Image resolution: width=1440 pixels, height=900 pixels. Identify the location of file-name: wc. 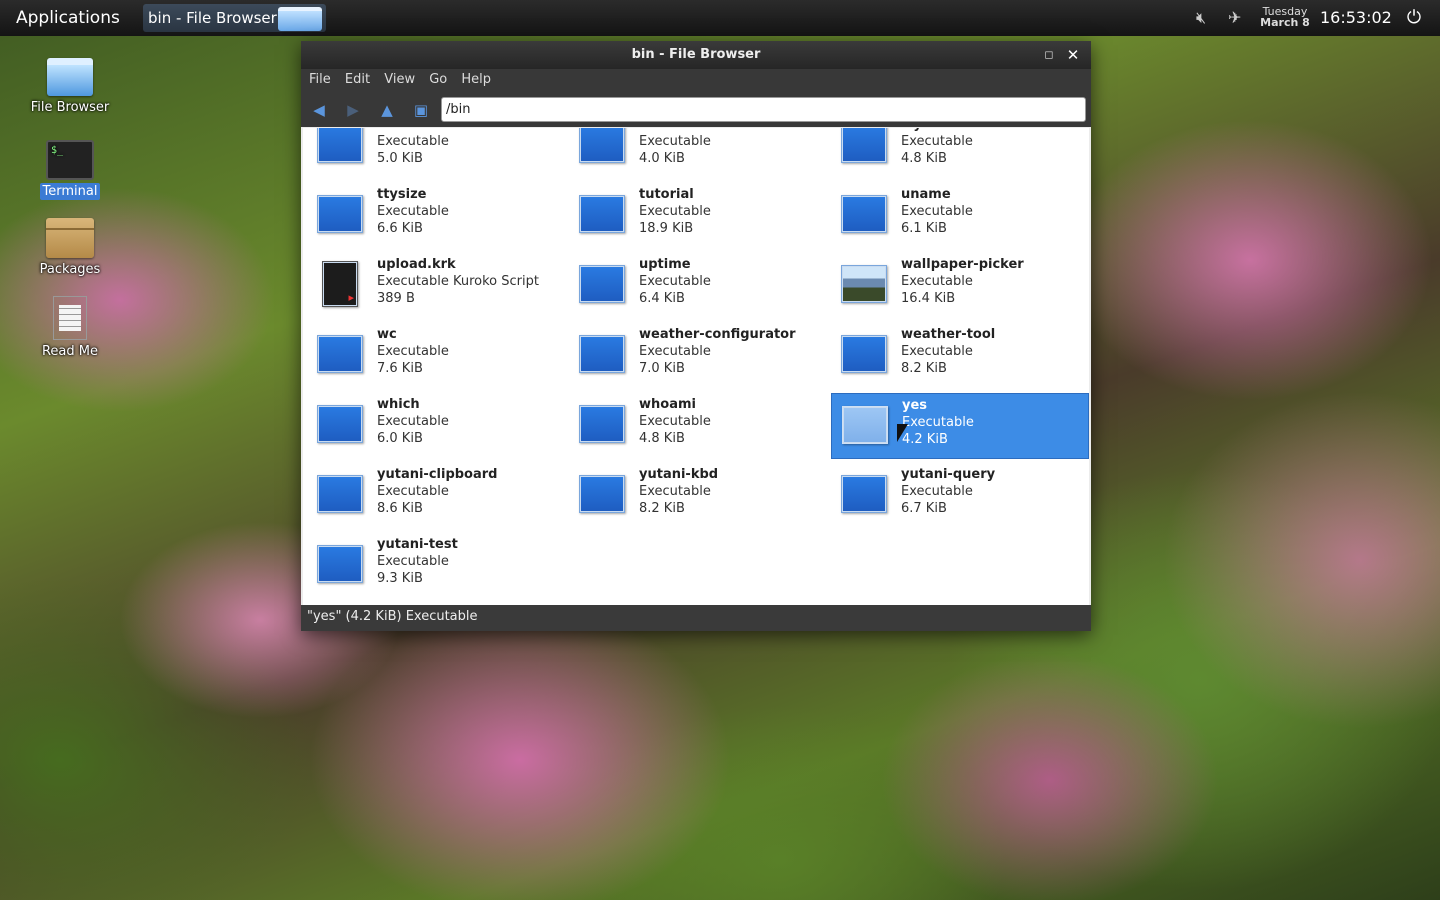
(387, 334).